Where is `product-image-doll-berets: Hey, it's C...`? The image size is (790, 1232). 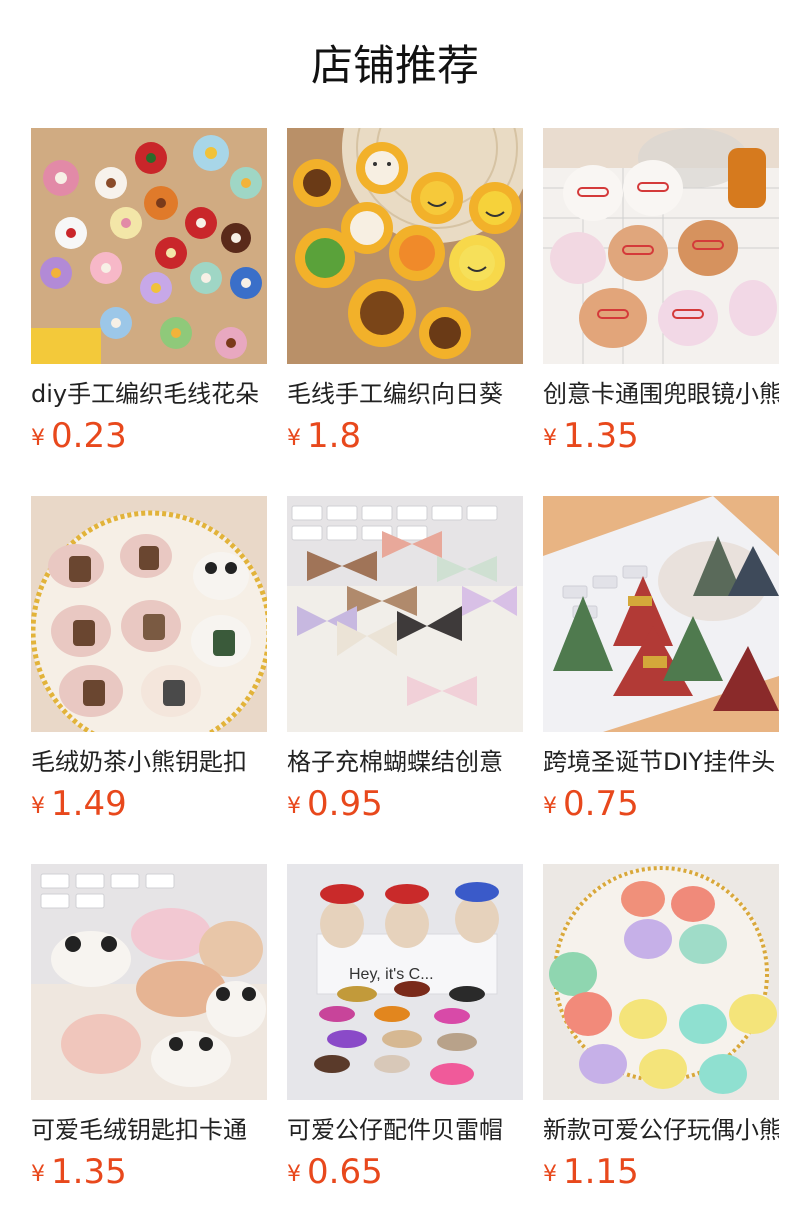 product-image-doll-berets: Hey, it's C... is located at coordinates (405, 982).